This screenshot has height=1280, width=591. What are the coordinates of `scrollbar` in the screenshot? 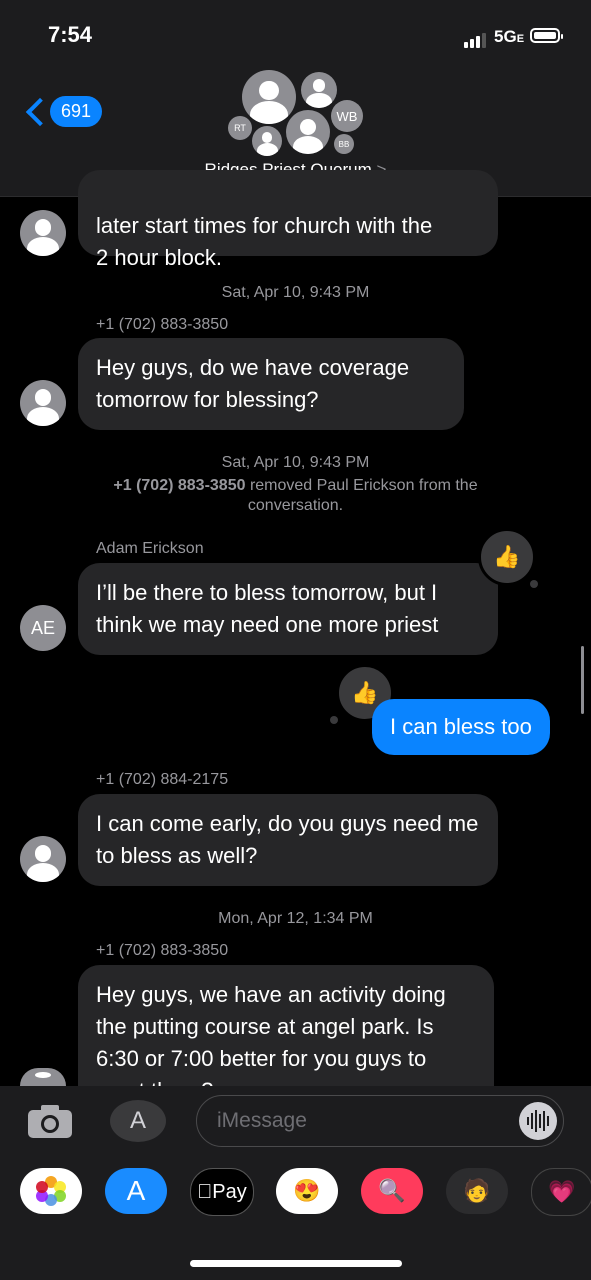 It's located at (582, 680).